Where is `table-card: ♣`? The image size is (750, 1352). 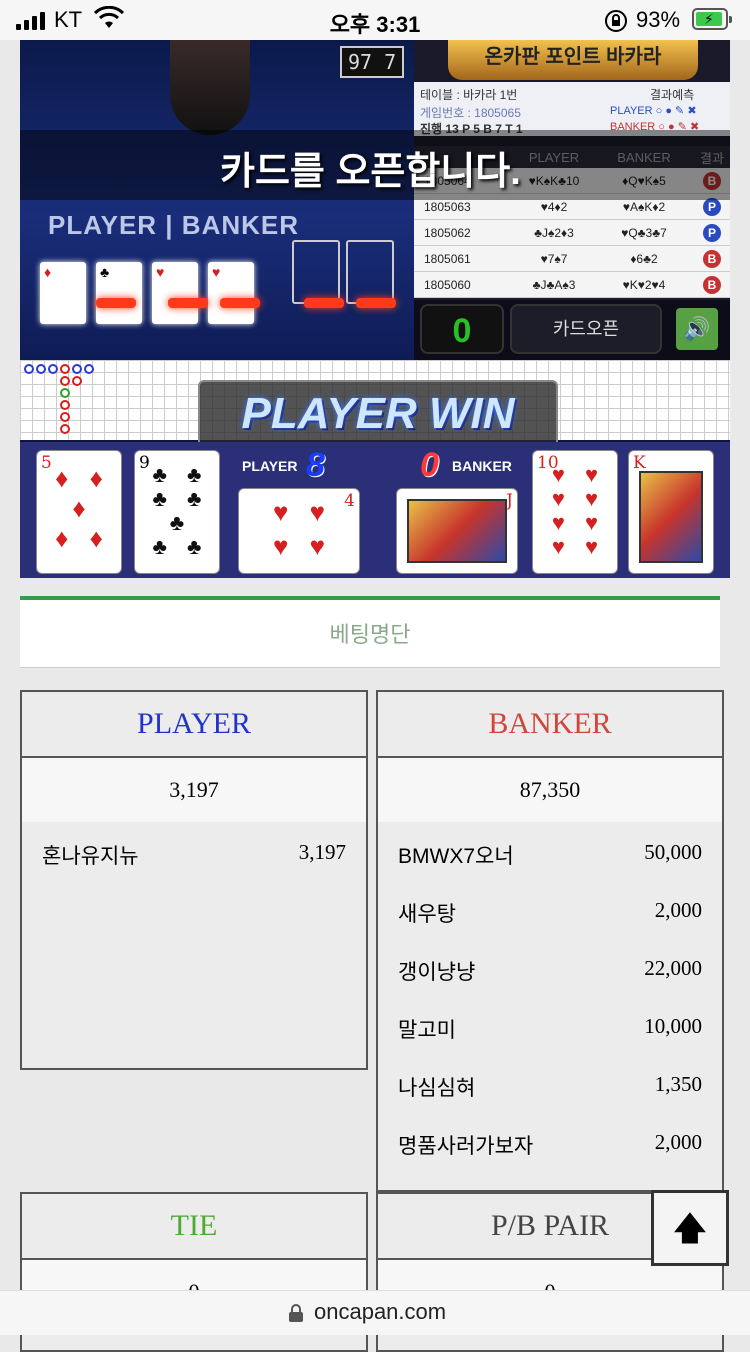
table-card: ♣ is located at coordinates (119, 293).